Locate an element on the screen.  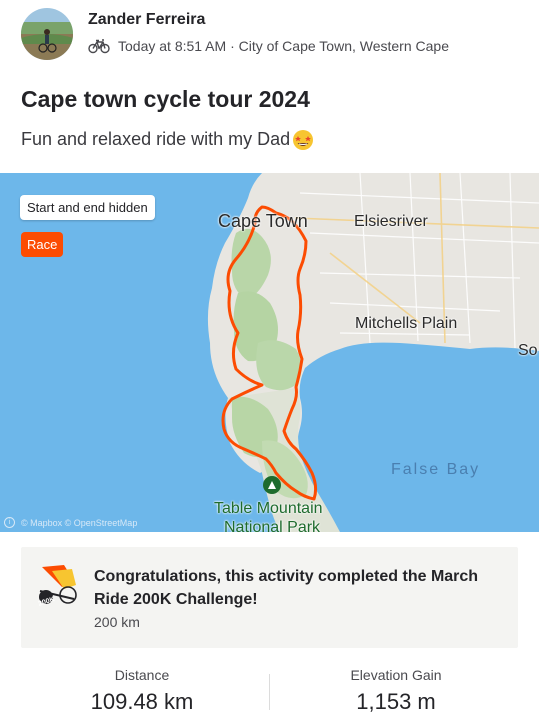
avatar is located at coordinates (47, 34).